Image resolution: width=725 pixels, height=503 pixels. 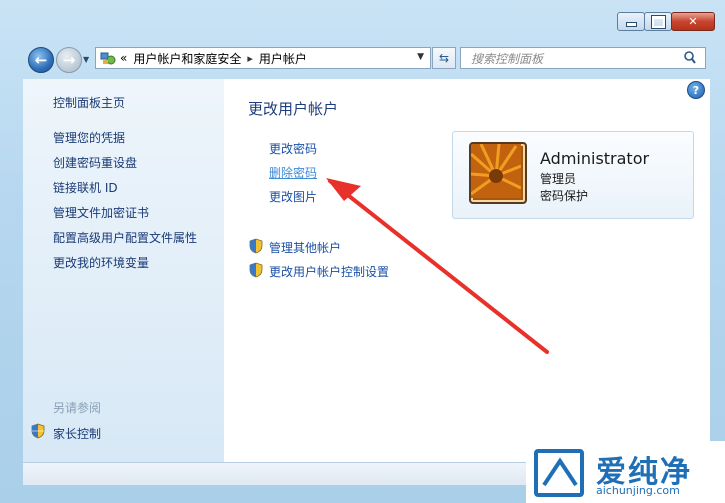 I want to click on watermark-emblem-icon, so click(x=559, y=473).